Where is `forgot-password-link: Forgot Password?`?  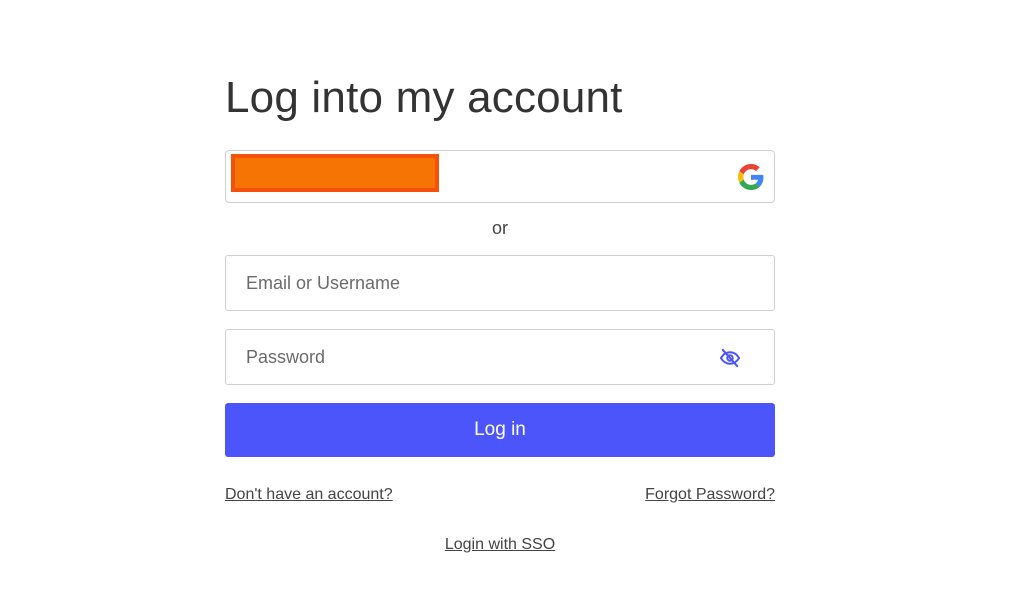 forgot-password-link: Forgot Password? is located at coordinates (710, 495).